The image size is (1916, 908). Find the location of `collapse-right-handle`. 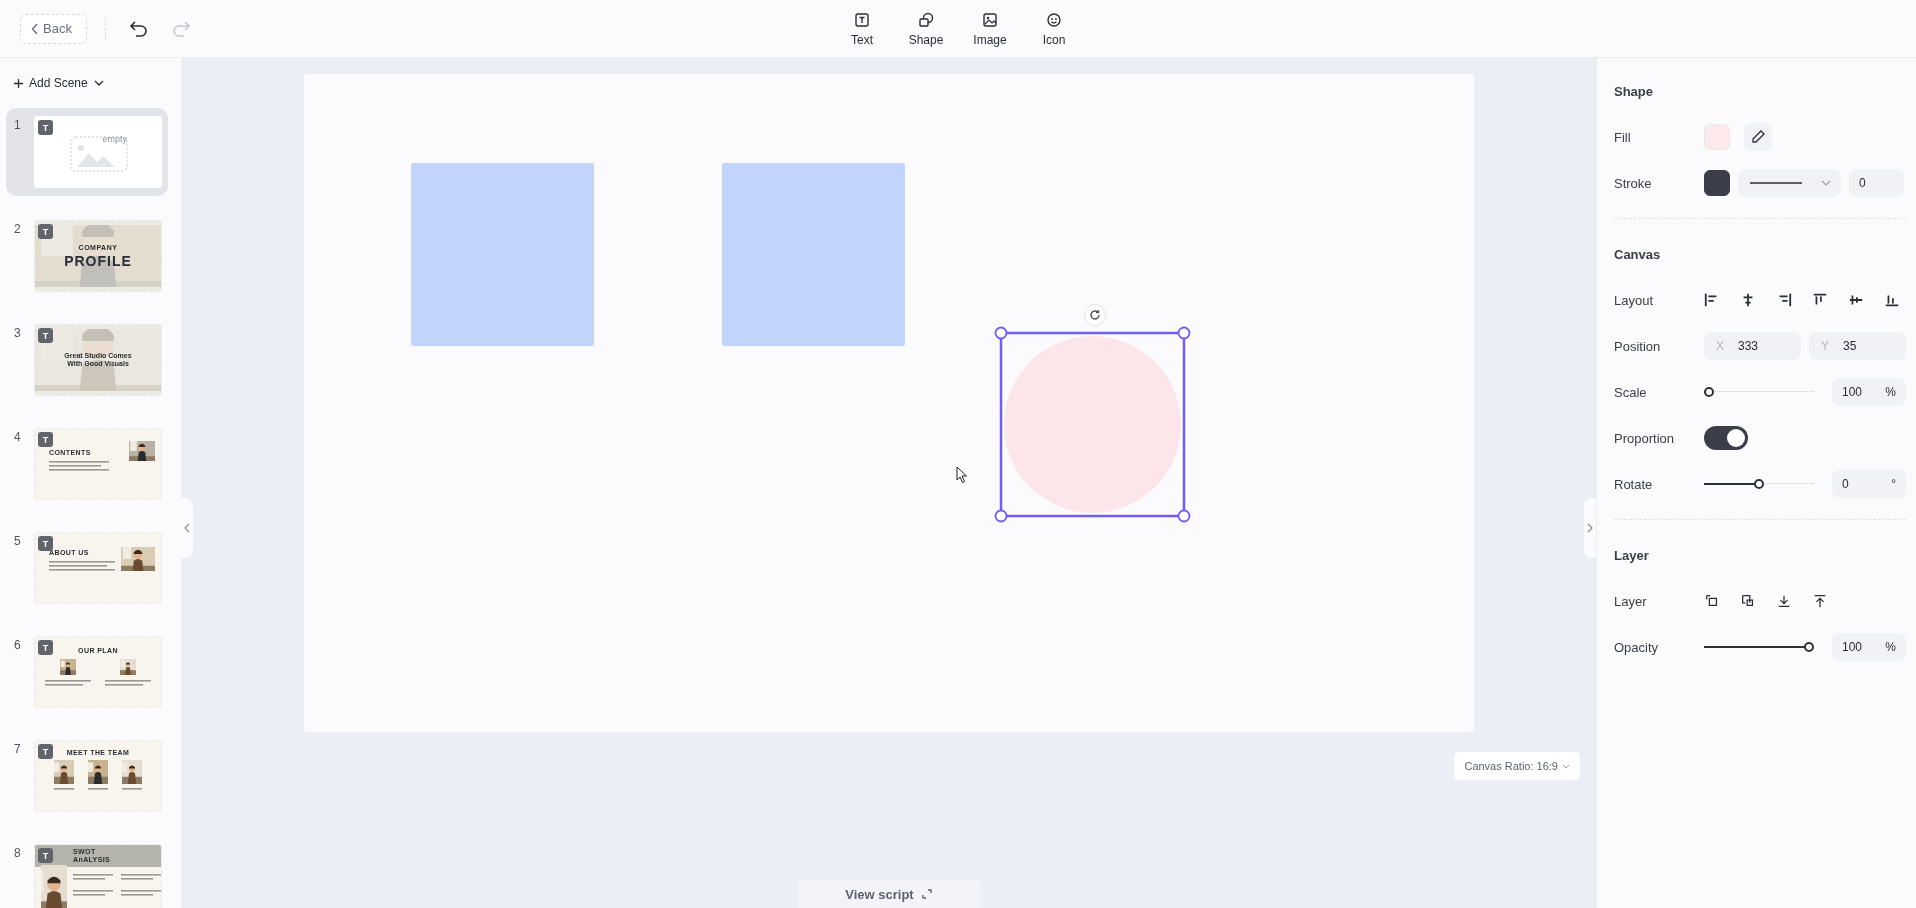

collapse-right-handle is located at coordinates (1590, 528).